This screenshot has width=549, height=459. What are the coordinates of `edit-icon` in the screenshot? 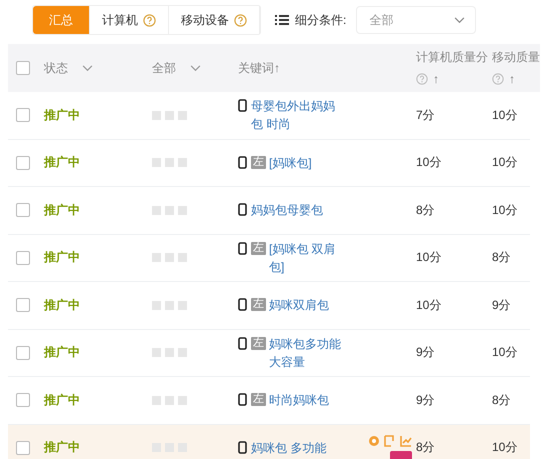 It's located at (390, 440).